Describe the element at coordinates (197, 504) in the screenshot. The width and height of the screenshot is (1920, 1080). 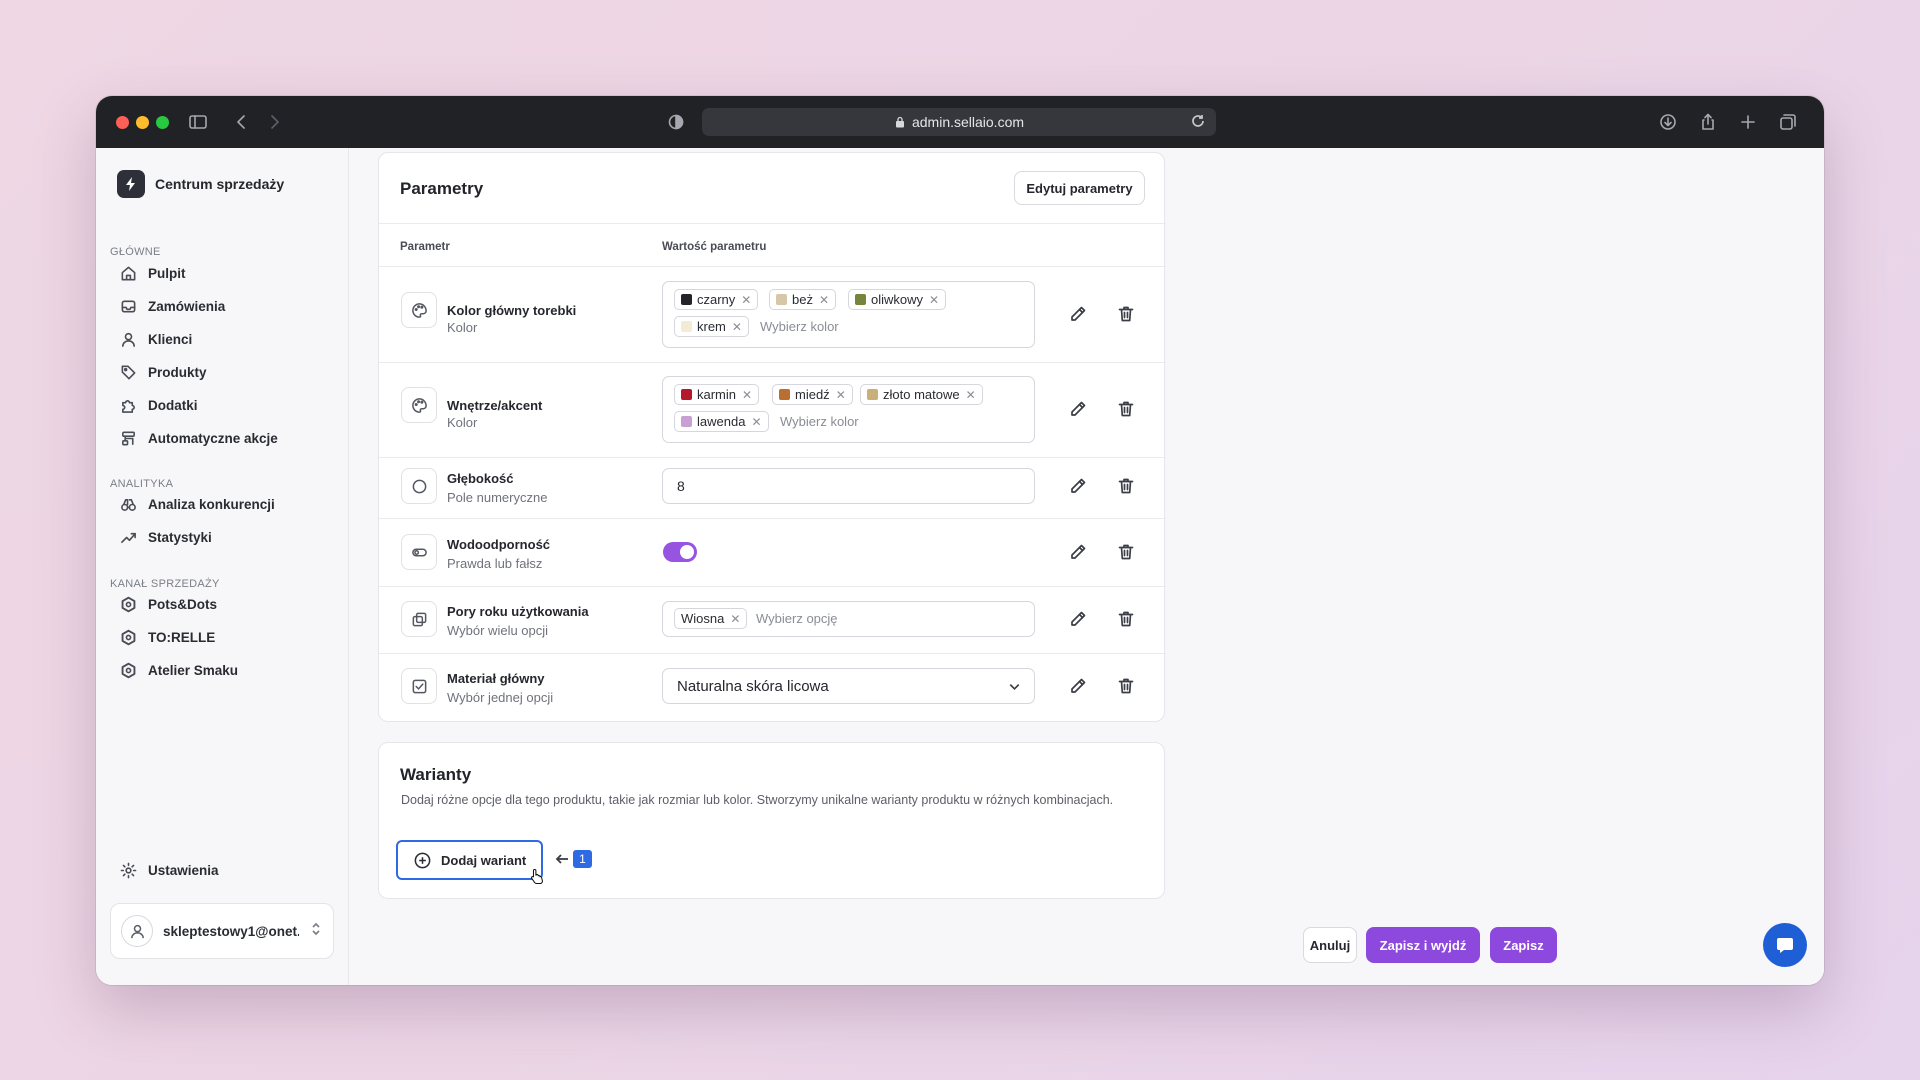
I see `sidebar-item-analiza-konkurencji: Analiza konkurencji` at that location.